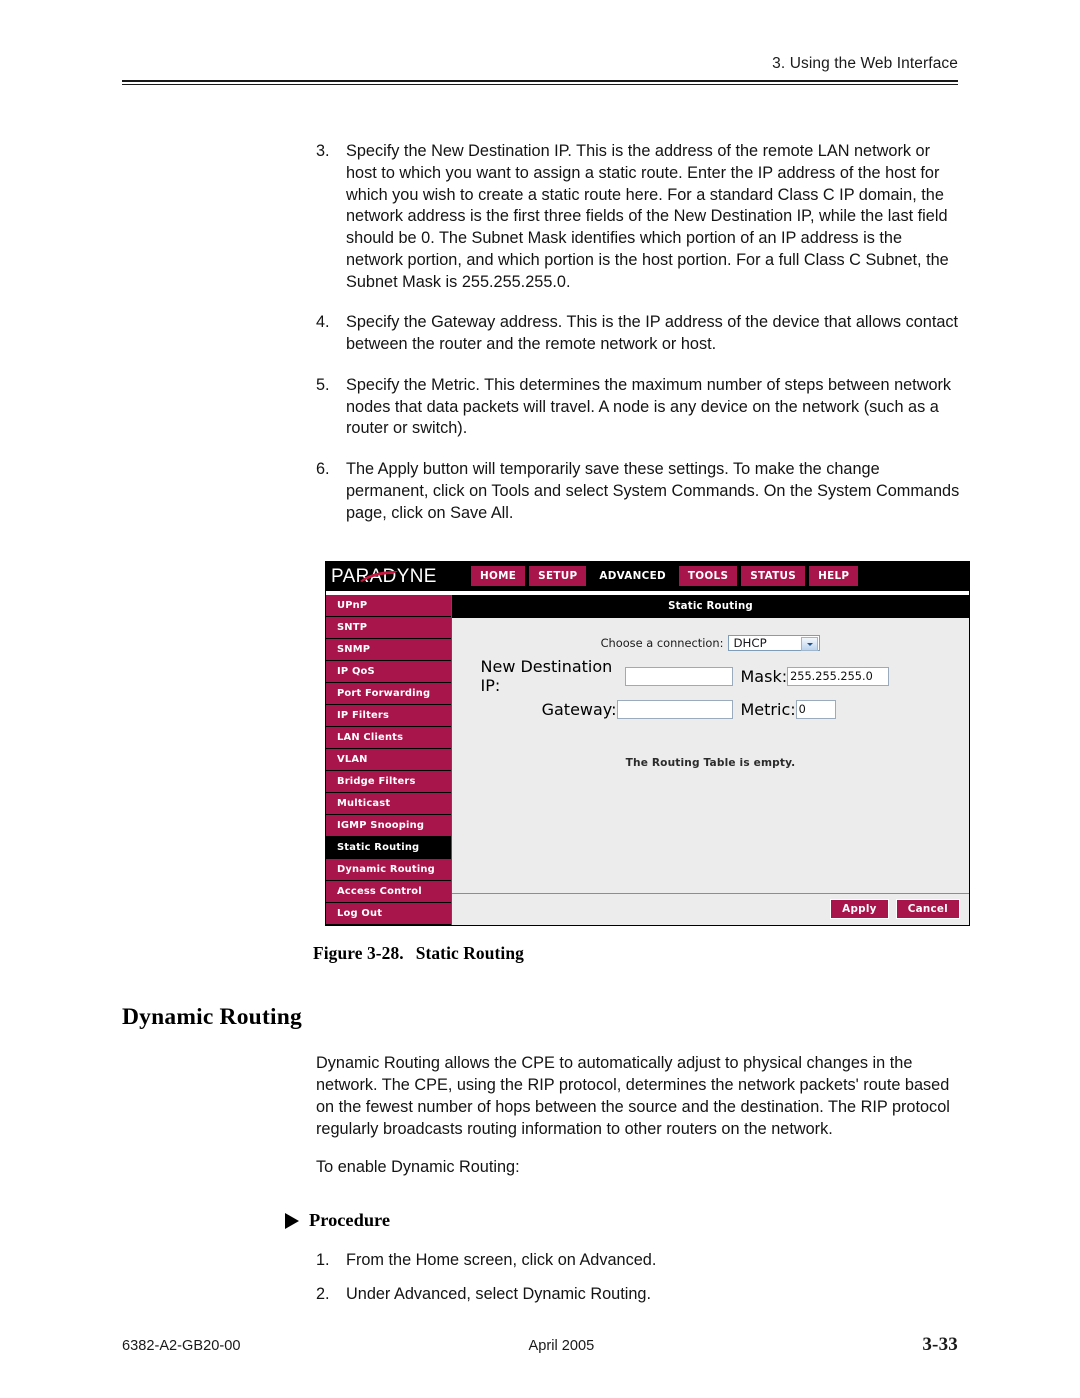 This screenshot has height=1398, width=1080. Describe the element at coordinates (469, 953) in the screenshot. I see `figure-title: Static Routing` at that location.